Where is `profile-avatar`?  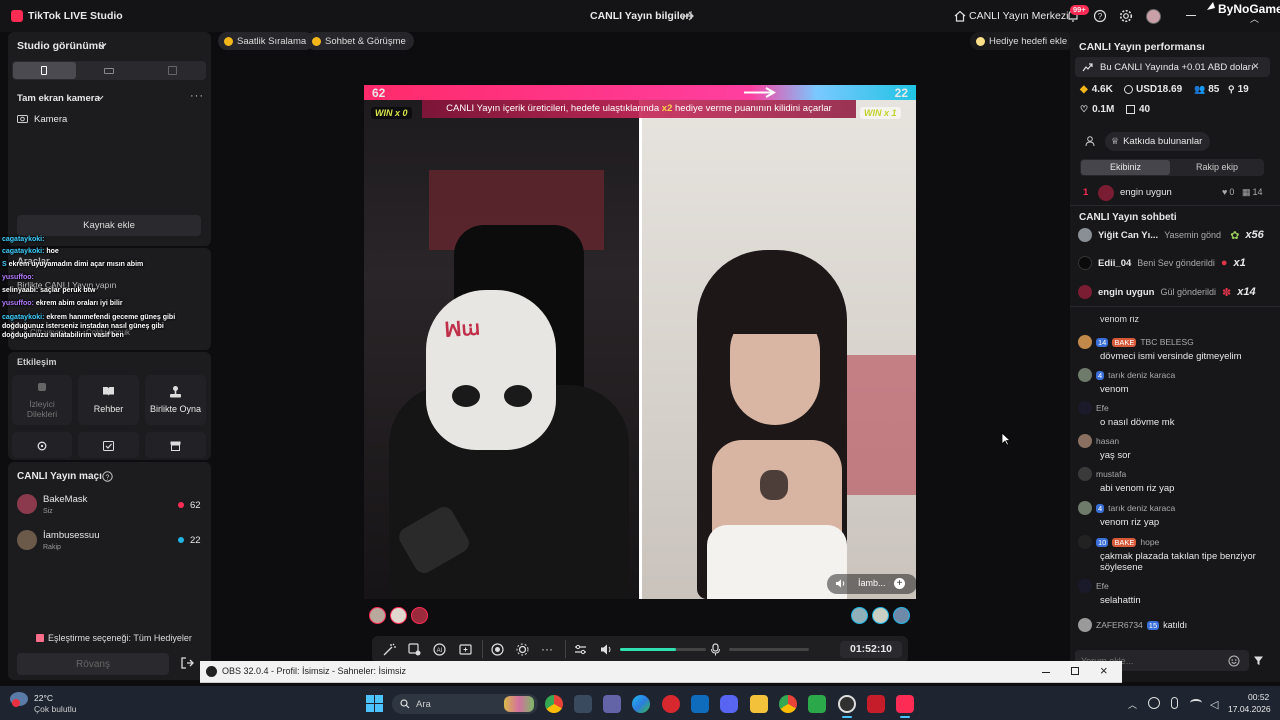 profile-avatar is located at coordinates (1153, 16).